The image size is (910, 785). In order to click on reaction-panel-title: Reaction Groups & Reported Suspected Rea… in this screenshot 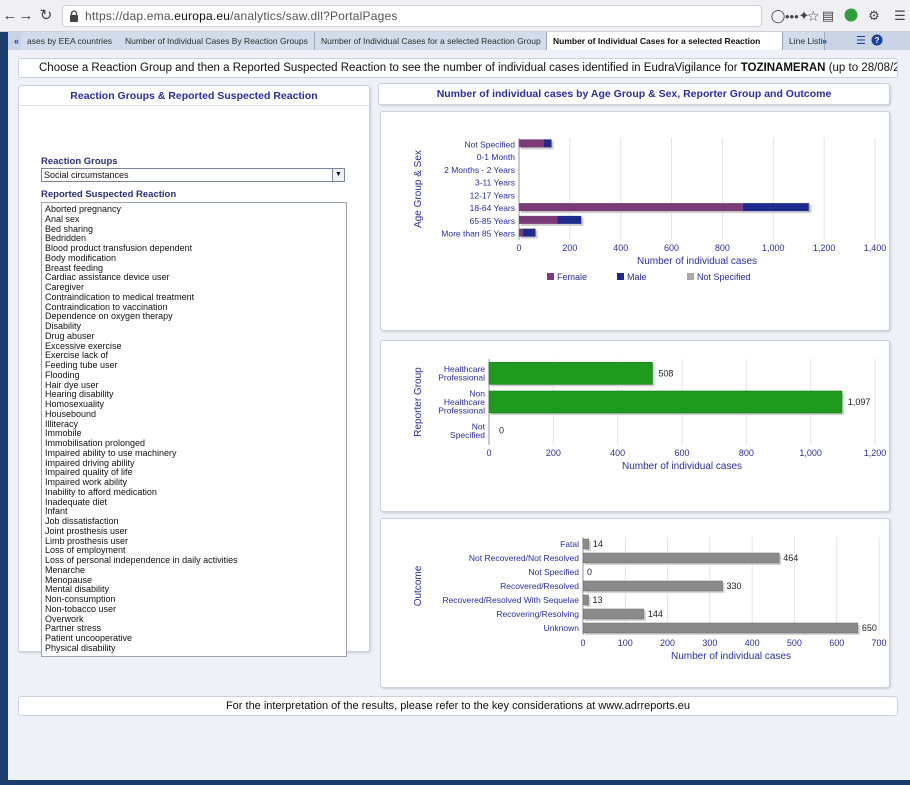, I will do `click(194, 96)`.